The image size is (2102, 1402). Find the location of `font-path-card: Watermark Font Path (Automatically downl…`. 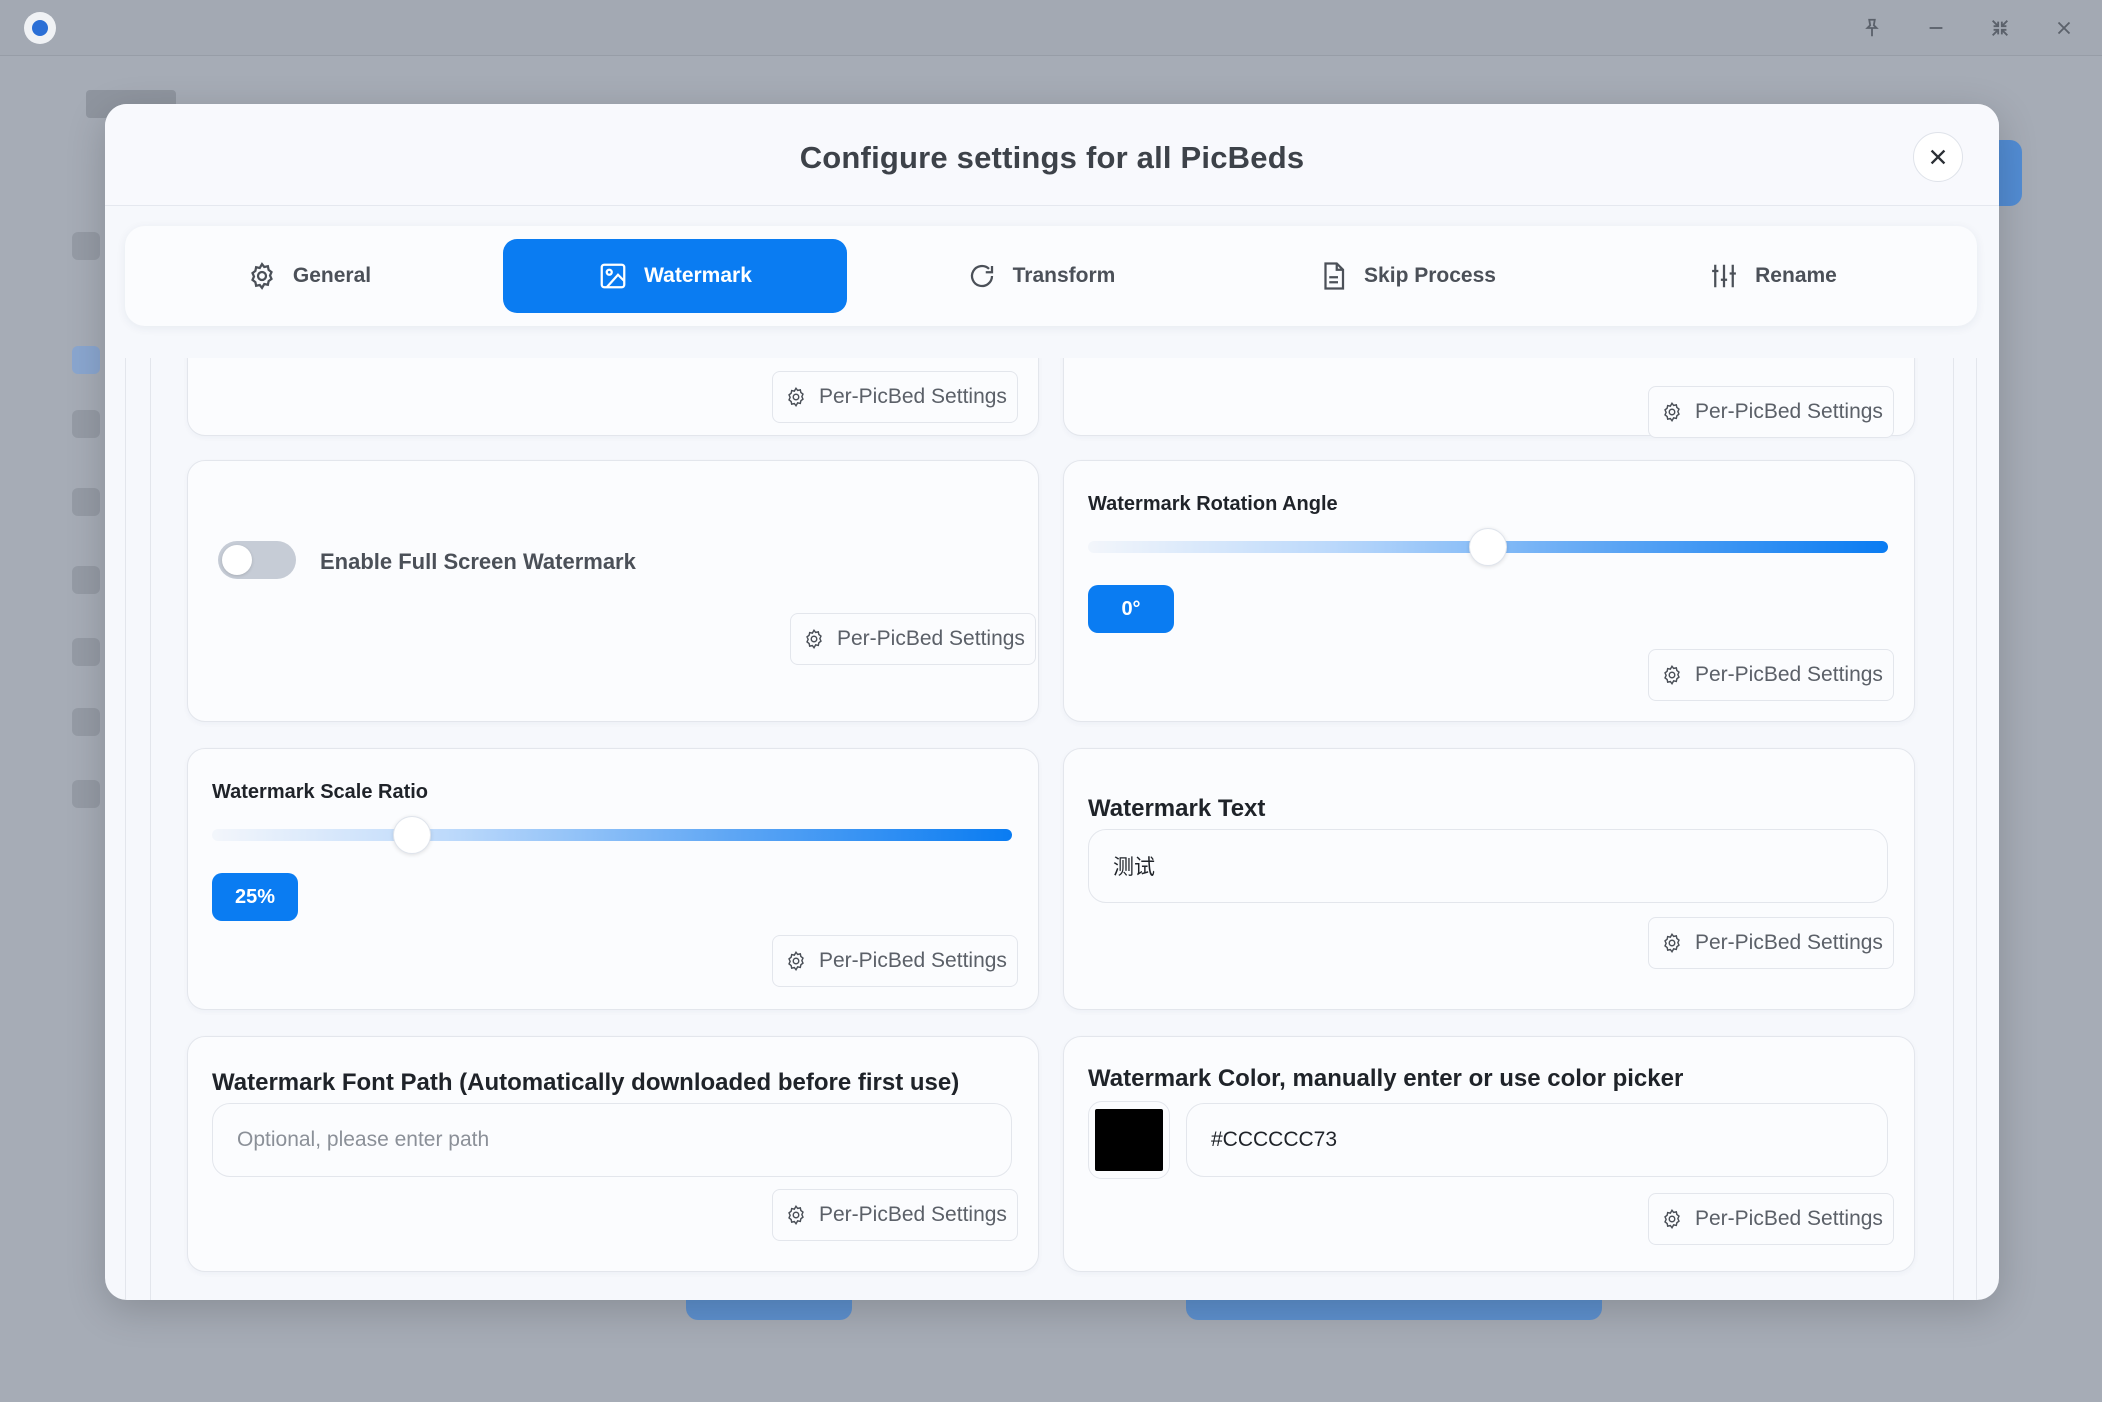

font-path-card: Watermark Font Path (Automatically downl… is located at coordinates (613, 1154).